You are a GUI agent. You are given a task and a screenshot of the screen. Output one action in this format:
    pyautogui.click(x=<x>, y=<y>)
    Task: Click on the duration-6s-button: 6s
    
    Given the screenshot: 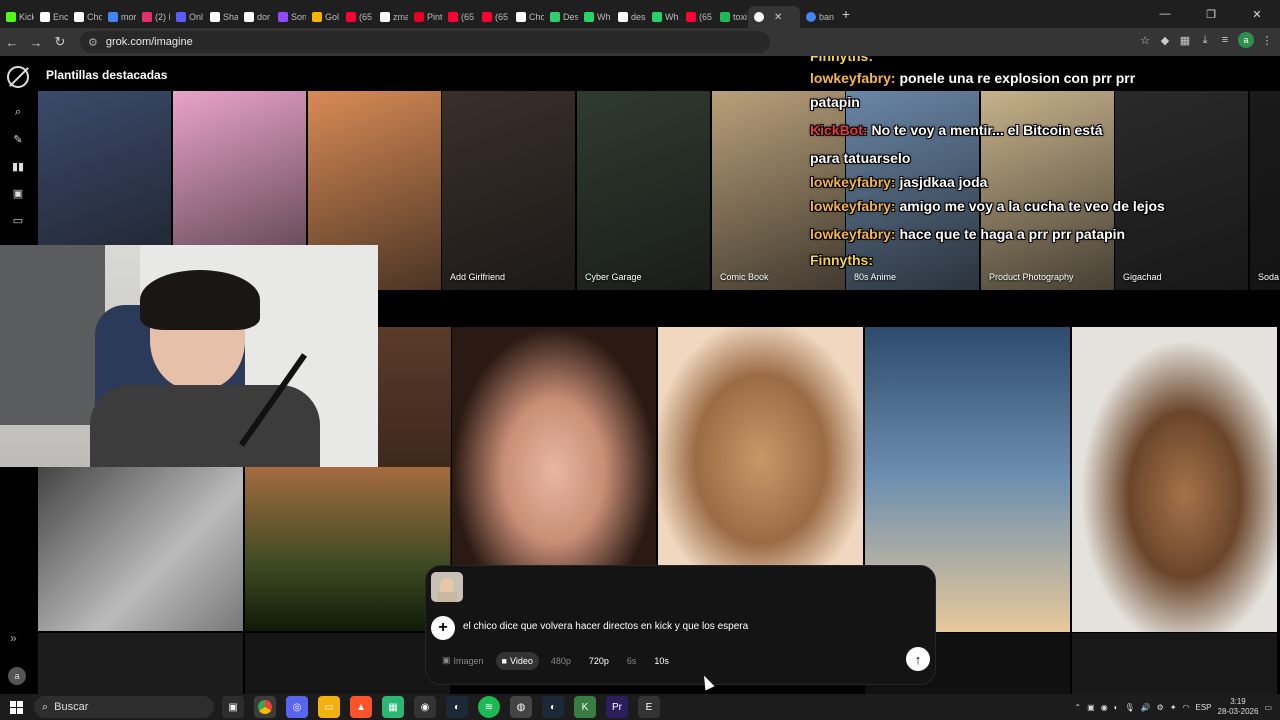 What is the action you would take?
    pyautogui.click(x=632, y=661)
    